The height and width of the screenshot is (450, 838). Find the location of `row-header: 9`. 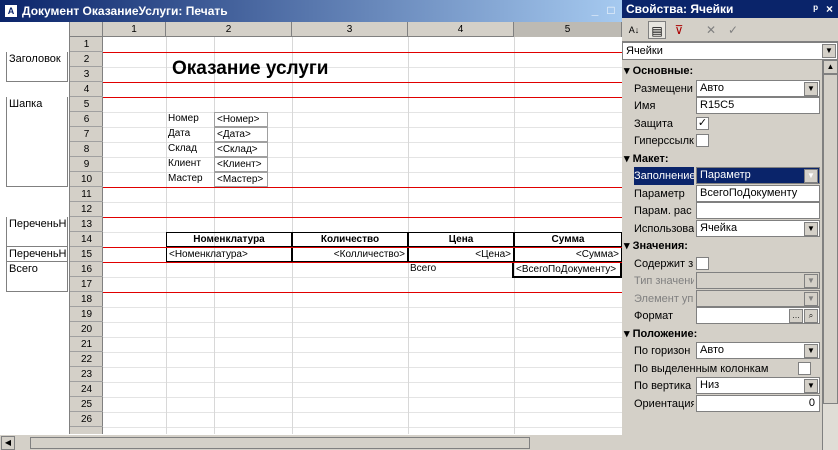

row-header: 9 is located at coordinates (86, 164).